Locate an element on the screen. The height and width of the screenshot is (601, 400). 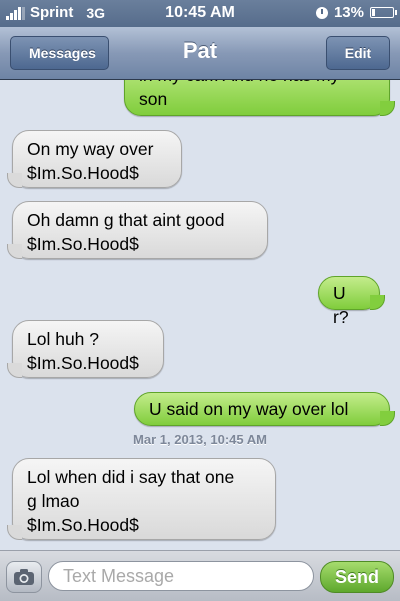
status-right: 13% is located at coordinates (356, 12).